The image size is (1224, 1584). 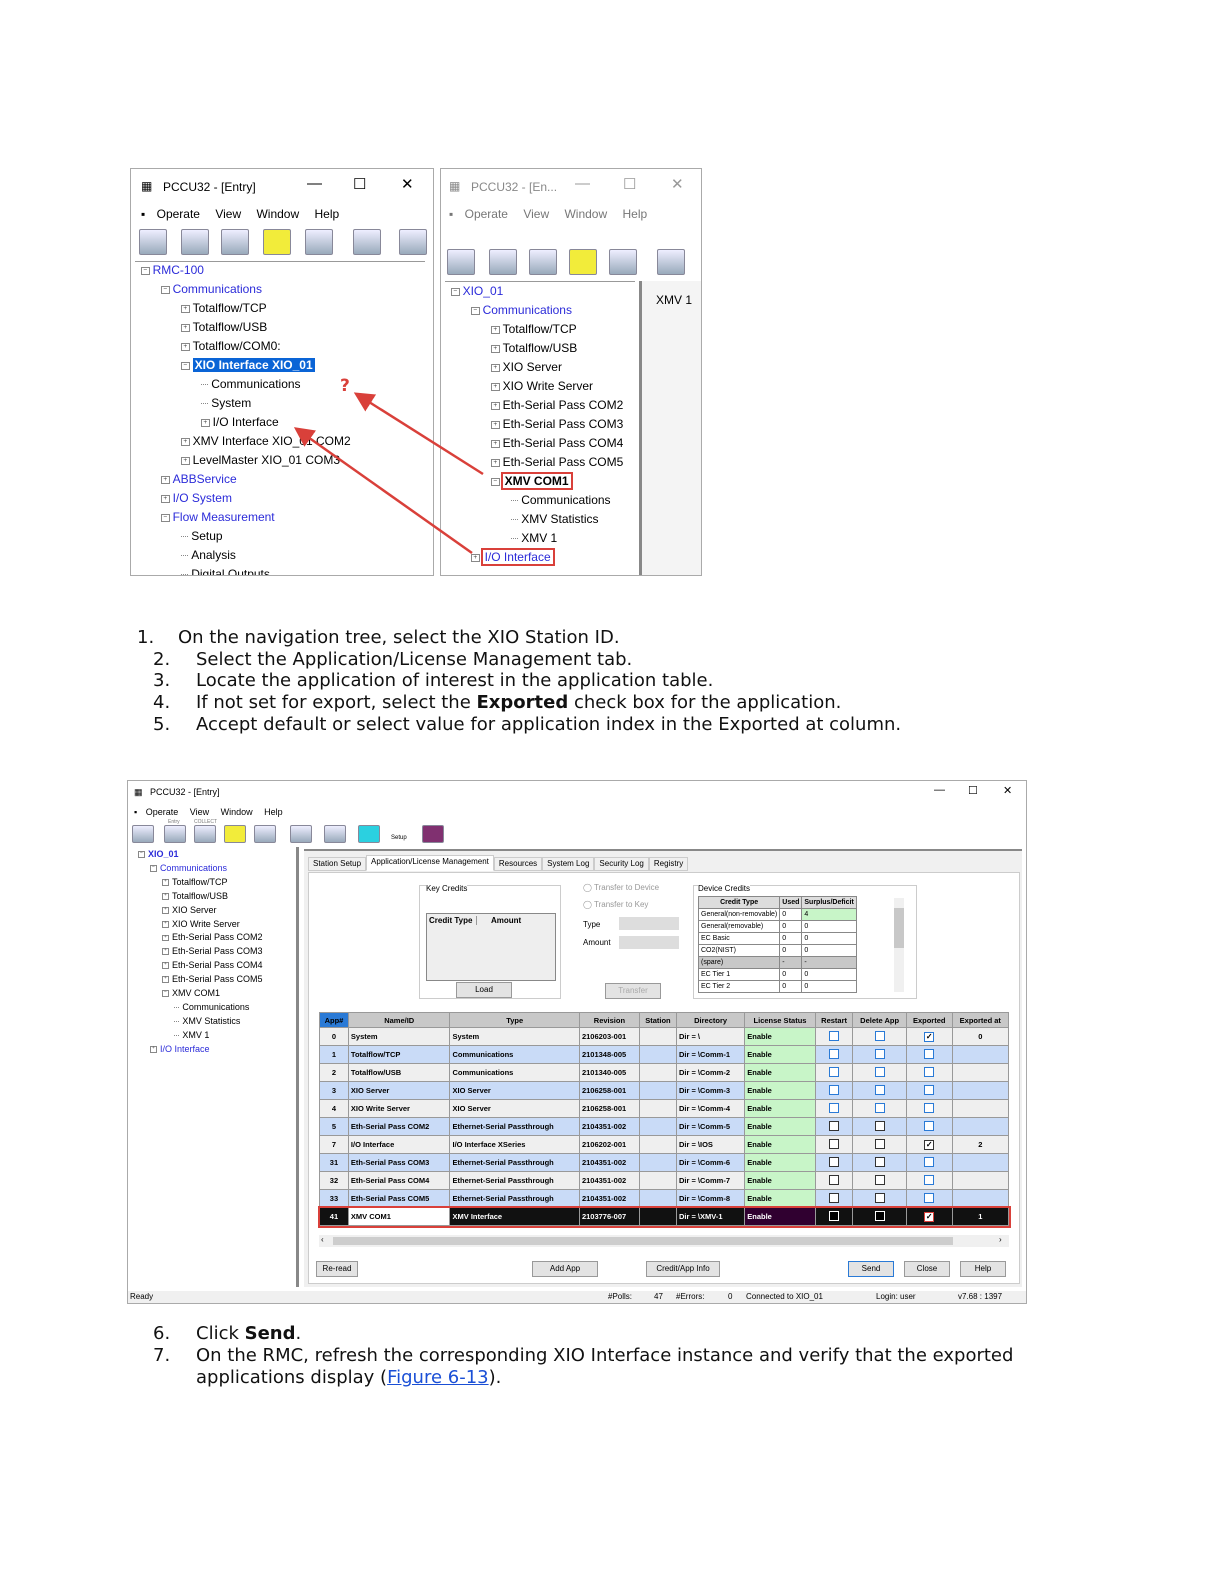 I want to click on setup-icon: Setup, so click(x=399, y=834).